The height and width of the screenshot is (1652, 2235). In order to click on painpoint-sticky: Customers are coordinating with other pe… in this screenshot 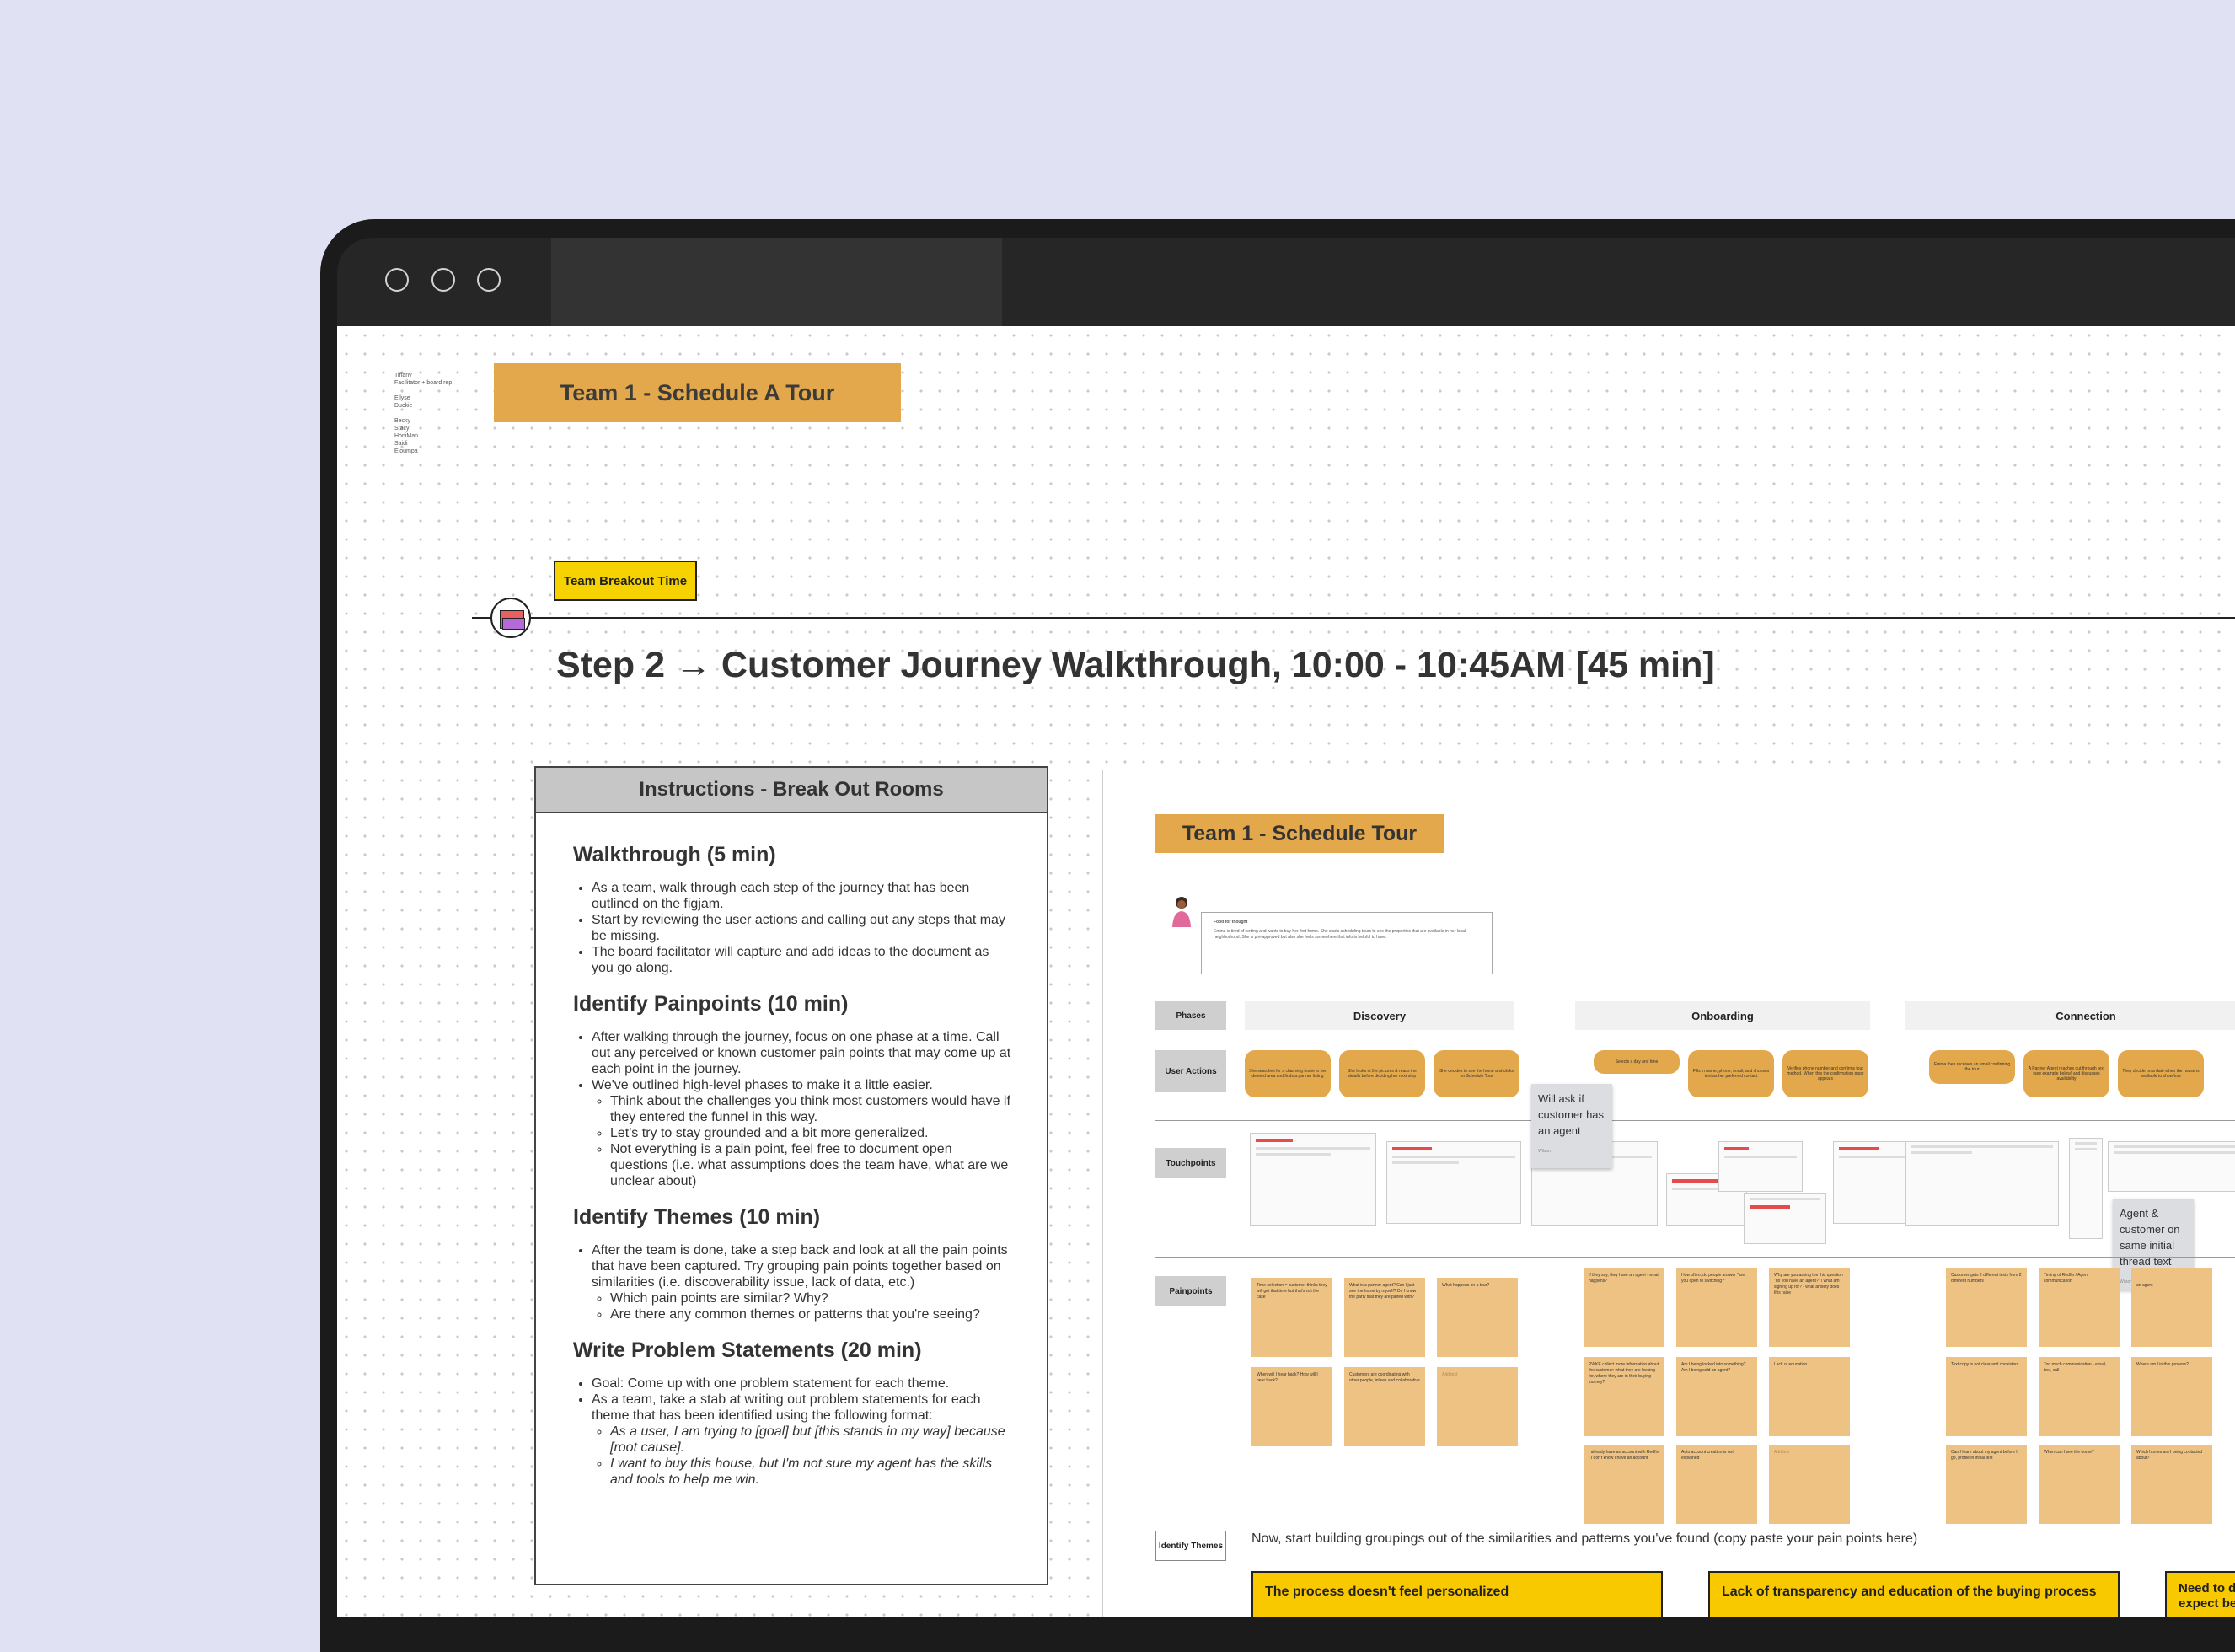, I will do `click(1384, 1406)`.